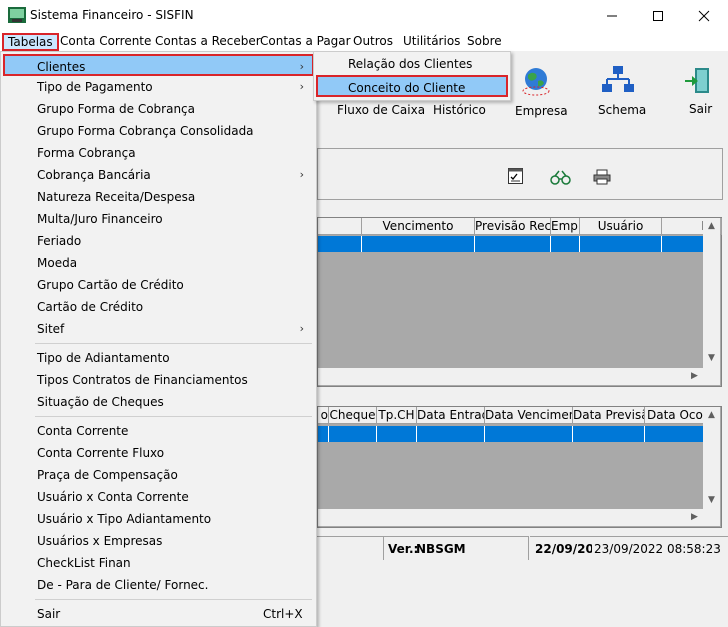 The image size is (728, 627). Describe the element at coordinates (158, 263) in the screenshot. I see `menu-item-moeda: Moeda` at that location.